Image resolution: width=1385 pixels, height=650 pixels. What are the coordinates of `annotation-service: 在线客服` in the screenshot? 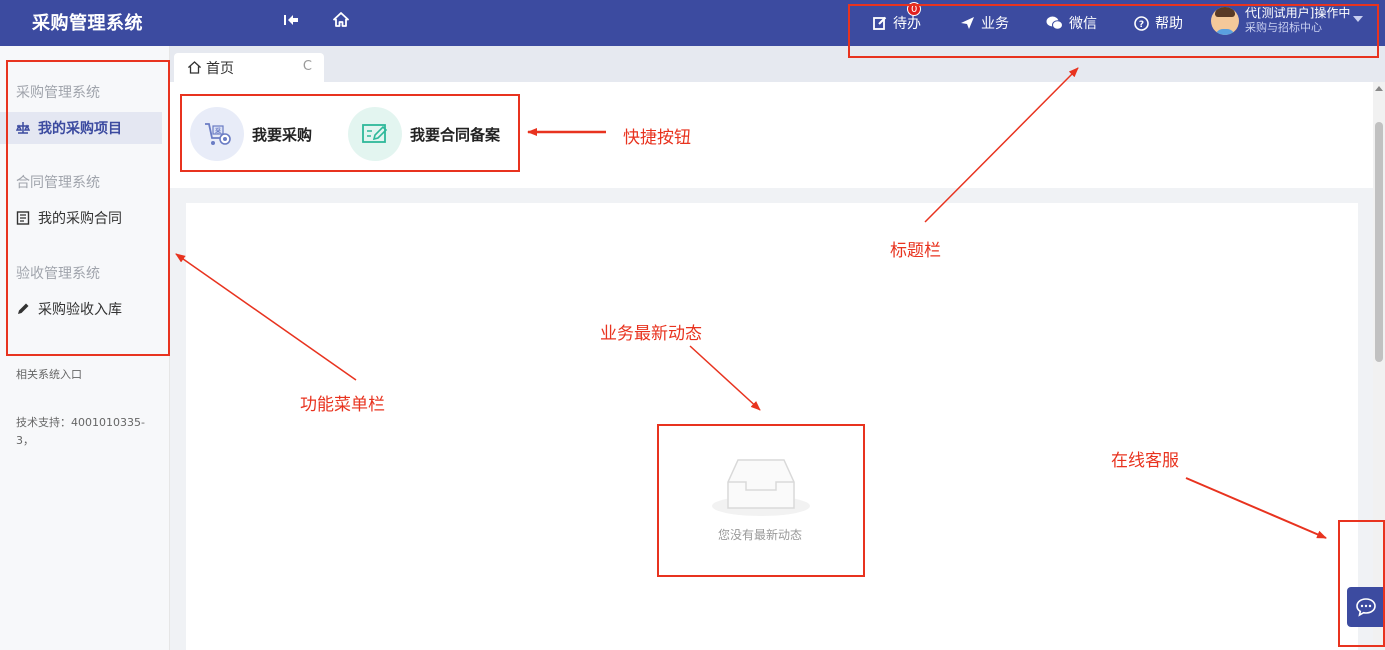 It's located at (1145, 461).